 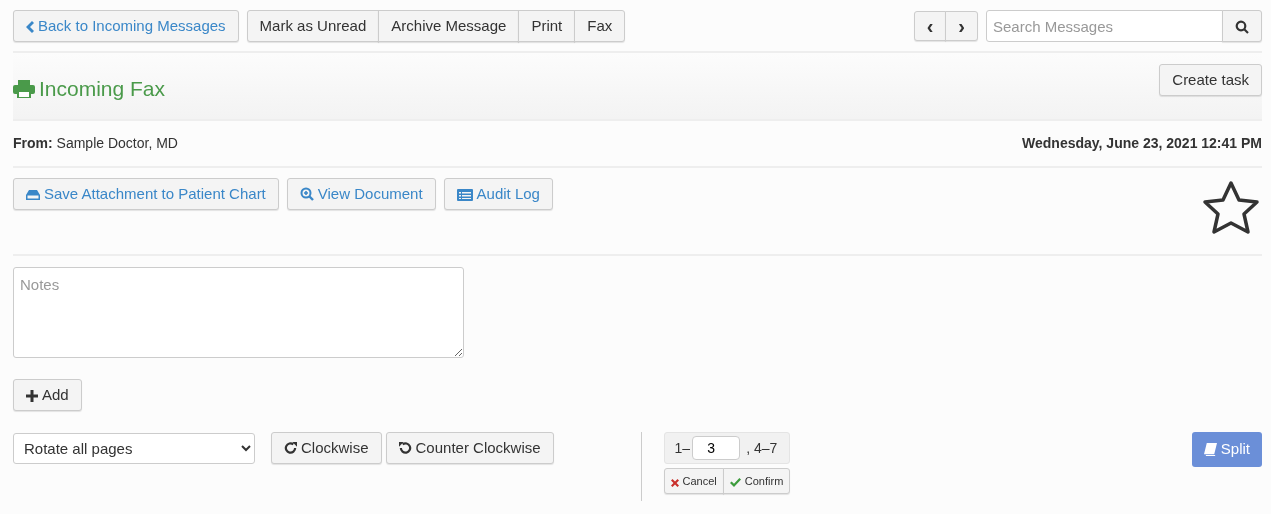 I want to click on check-icon, so click(x=735, y=482).